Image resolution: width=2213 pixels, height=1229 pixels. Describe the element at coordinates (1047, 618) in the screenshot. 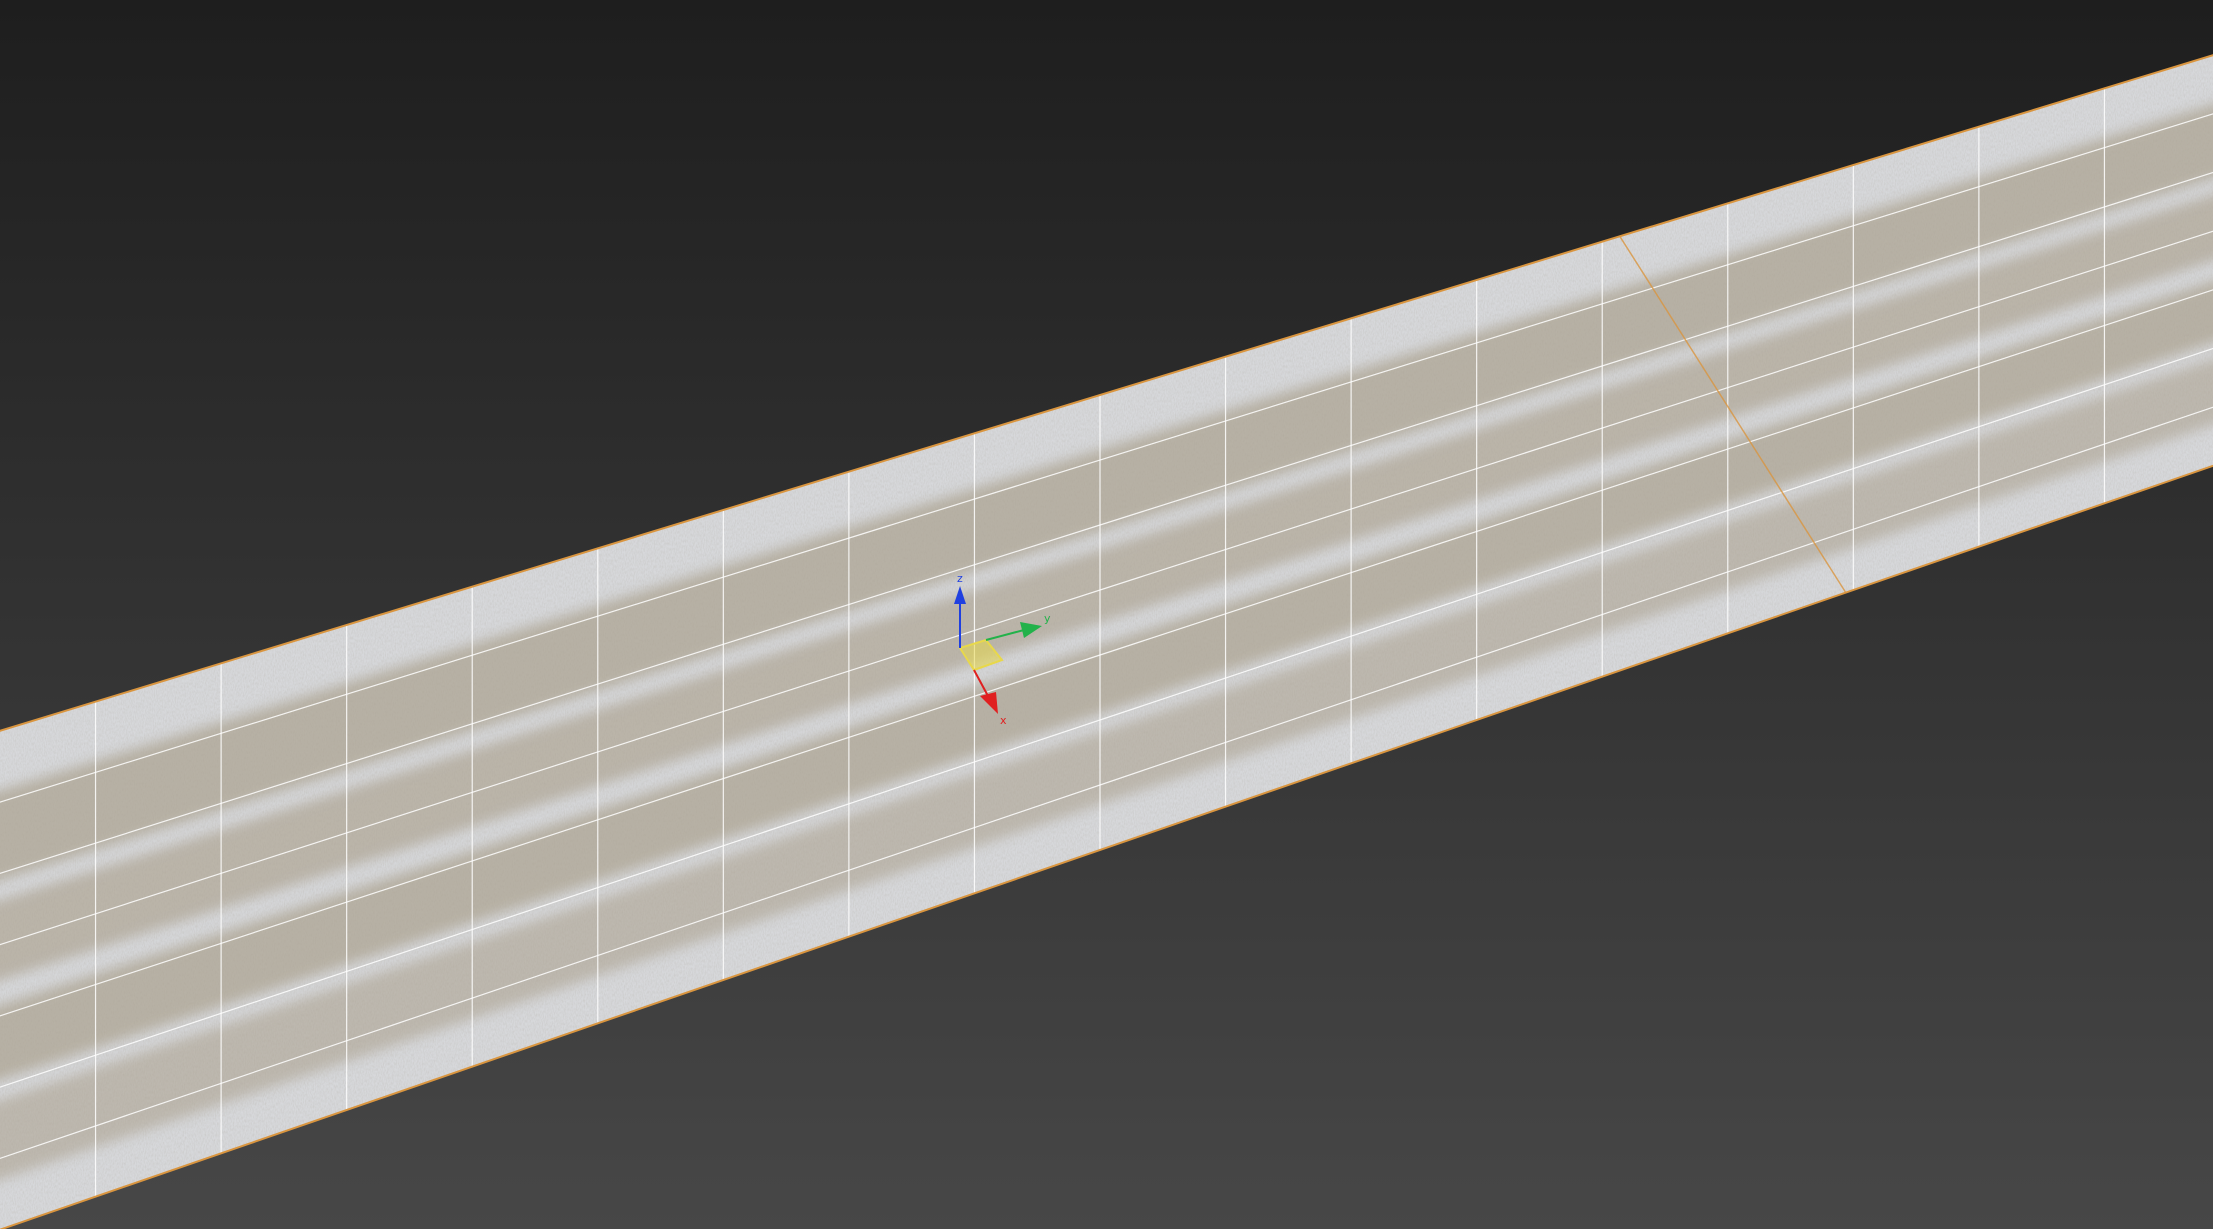

I see `y-axis-label: y` at that location.